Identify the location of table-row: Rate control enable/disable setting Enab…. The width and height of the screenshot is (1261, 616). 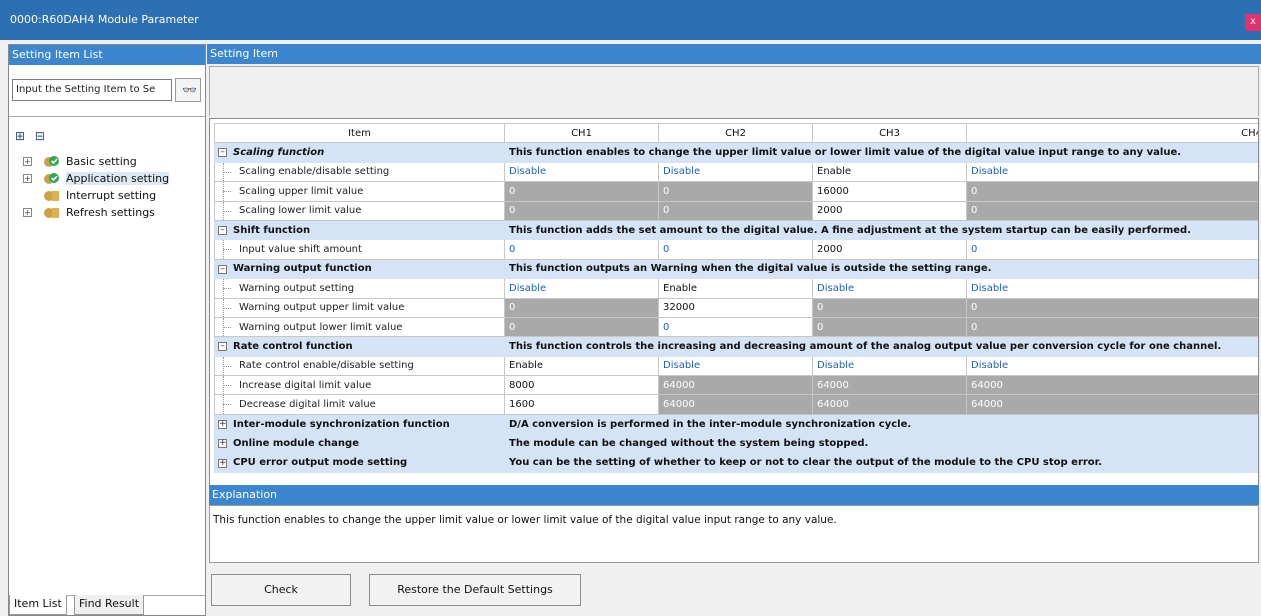
(736, 366).